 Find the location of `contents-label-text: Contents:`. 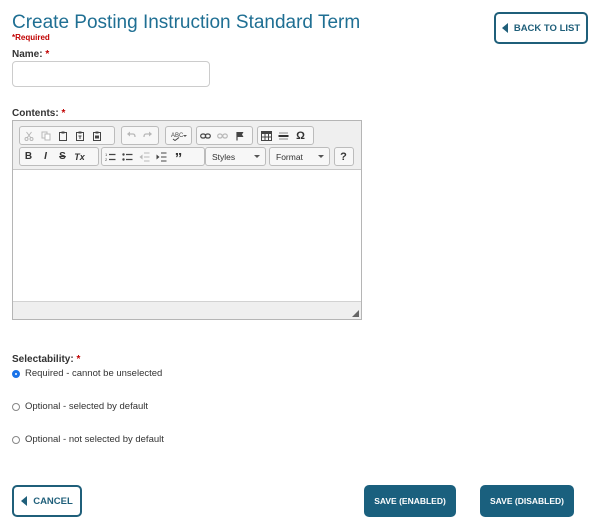

contents-label-text: Contents: is located at coordinates (35, 113).